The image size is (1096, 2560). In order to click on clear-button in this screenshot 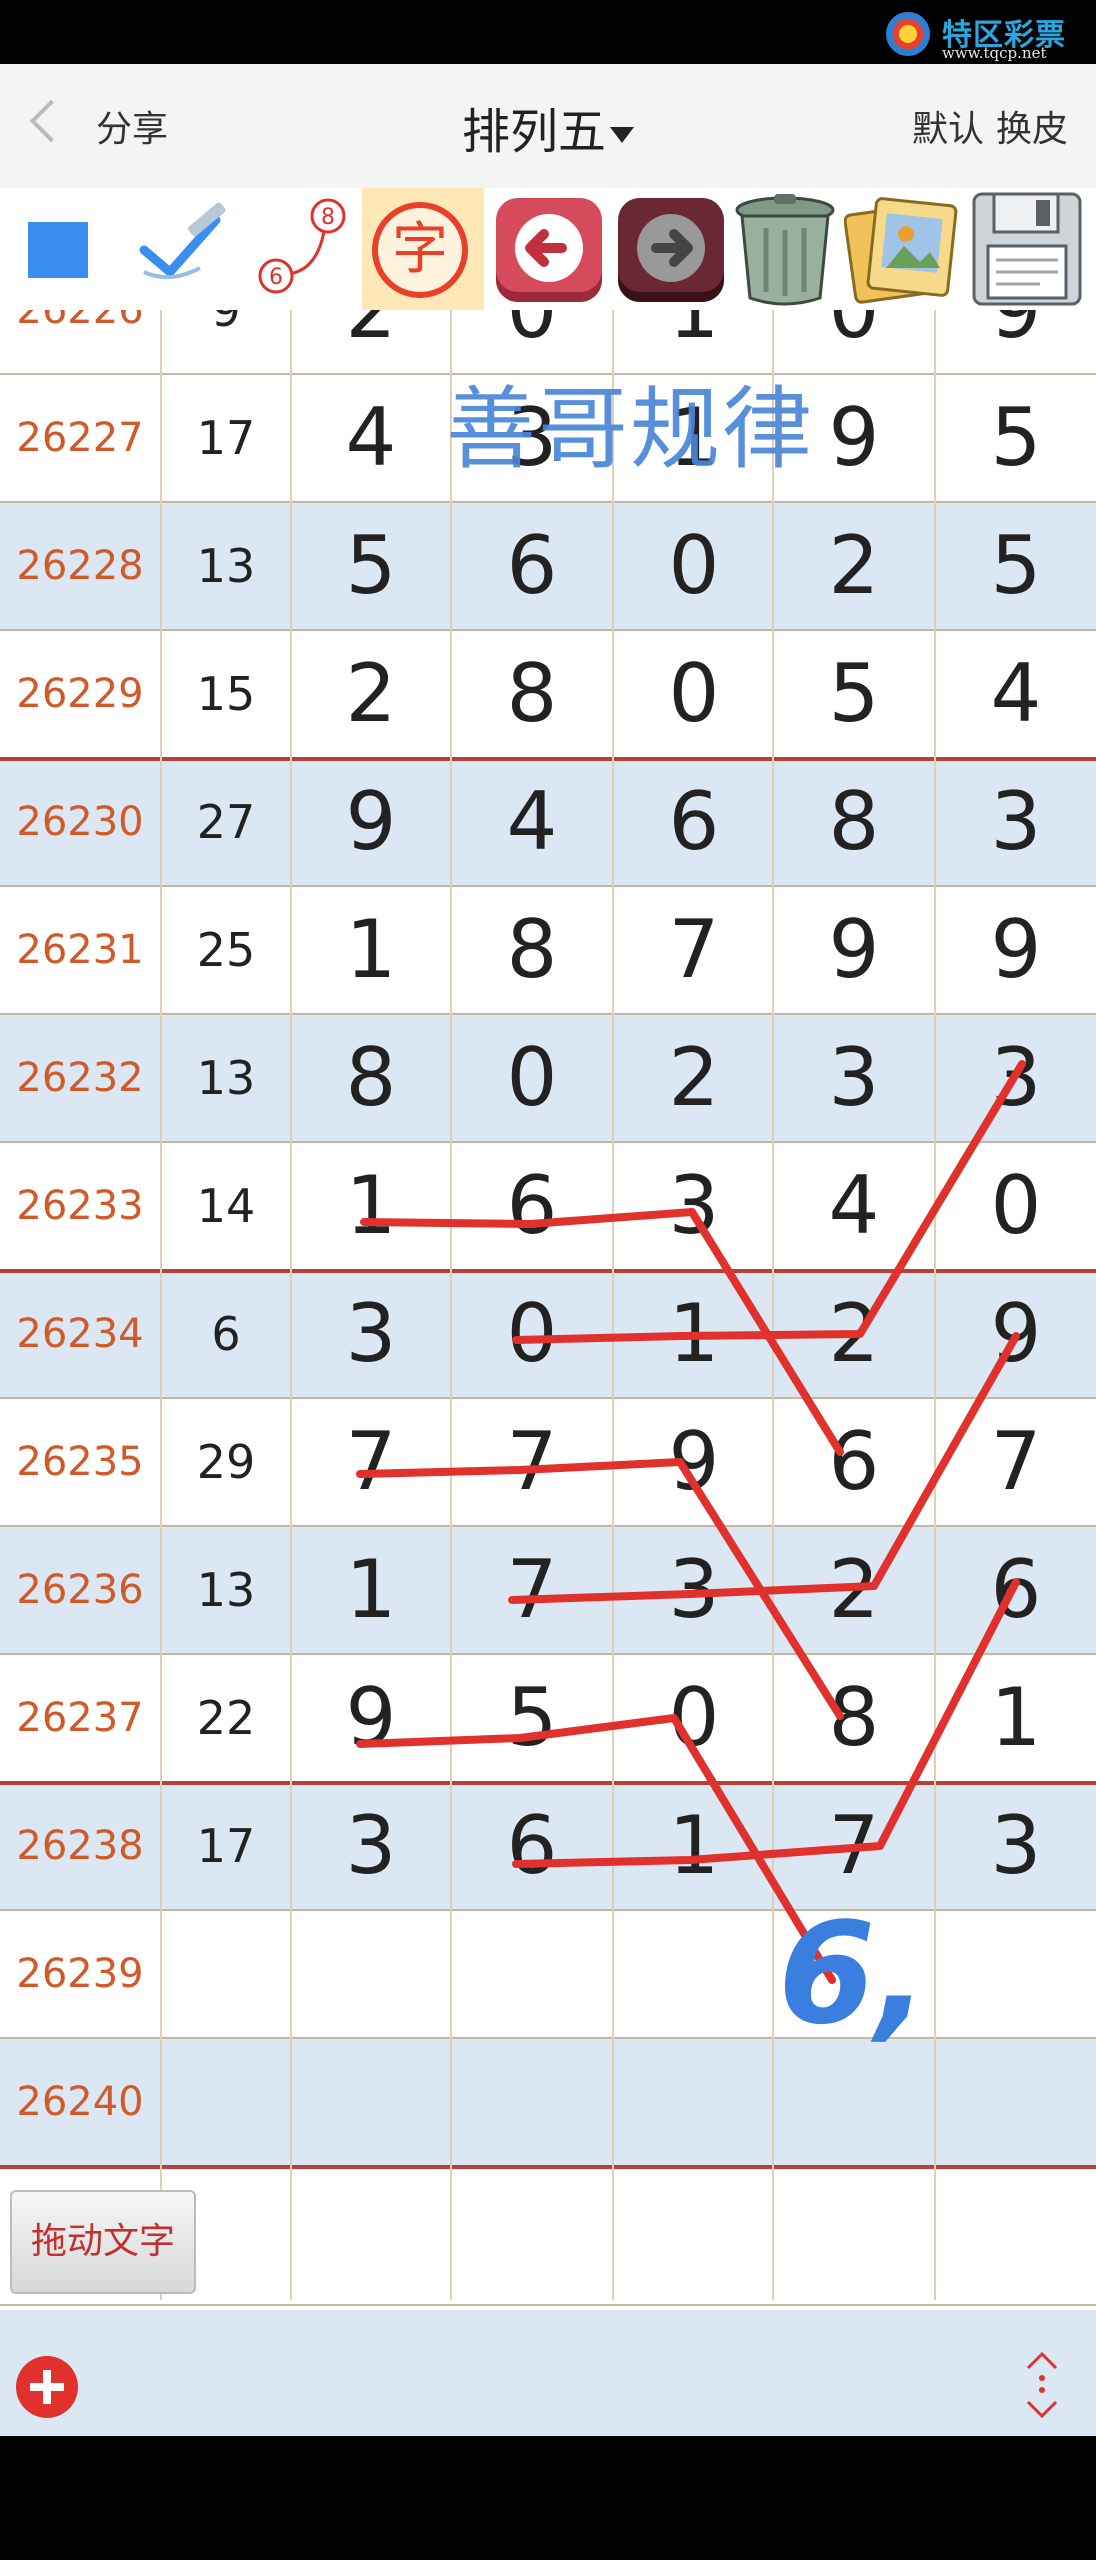, I will do `click(785, 249)`.